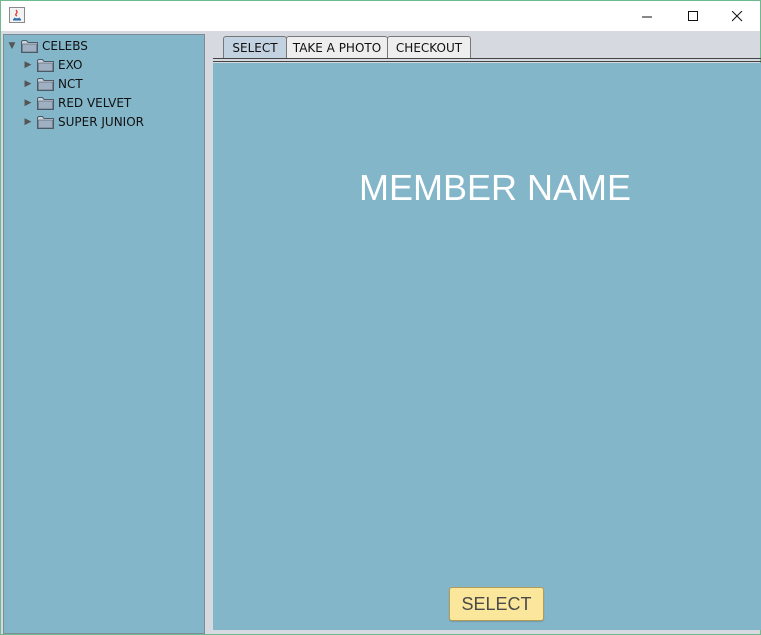  What do you see at coordinates (337, 47) in the screenshot?
I see `tab-take-a-photo: TAKE A PHOTO` at bounding box center [337, 47].